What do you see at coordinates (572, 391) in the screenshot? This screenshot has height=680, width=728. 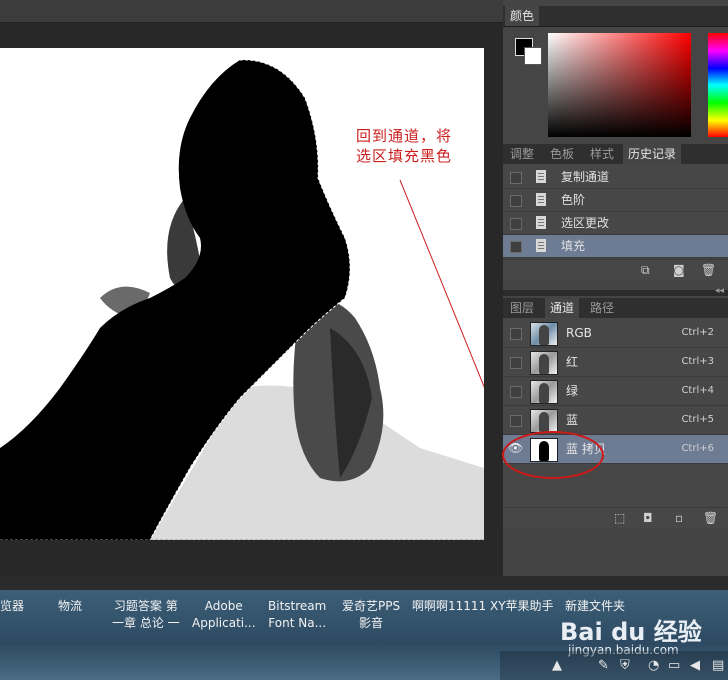 I see `channel-name: 绿` at bounding box center [572, 391].